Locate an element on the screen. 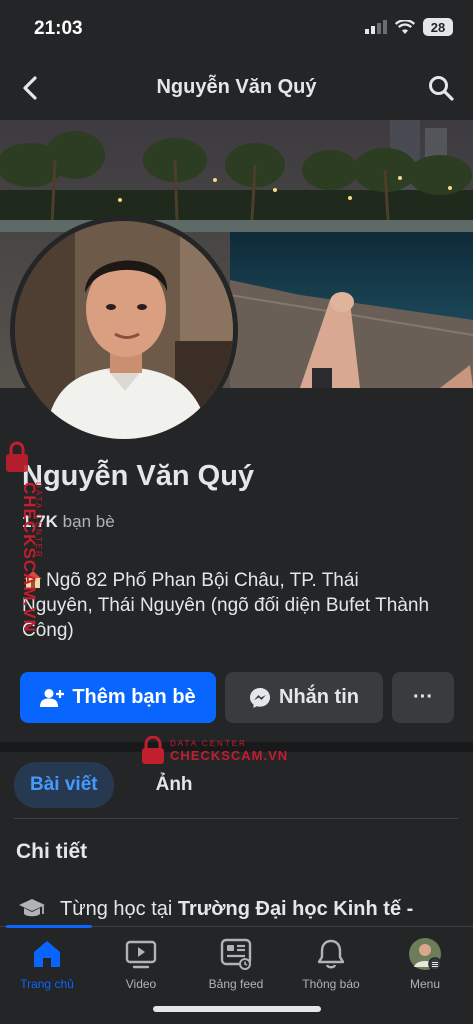 This screenshot has width=473, height=1024. watermark-brand: CHECKSCAM.VN is located at coordinates (229, 755).